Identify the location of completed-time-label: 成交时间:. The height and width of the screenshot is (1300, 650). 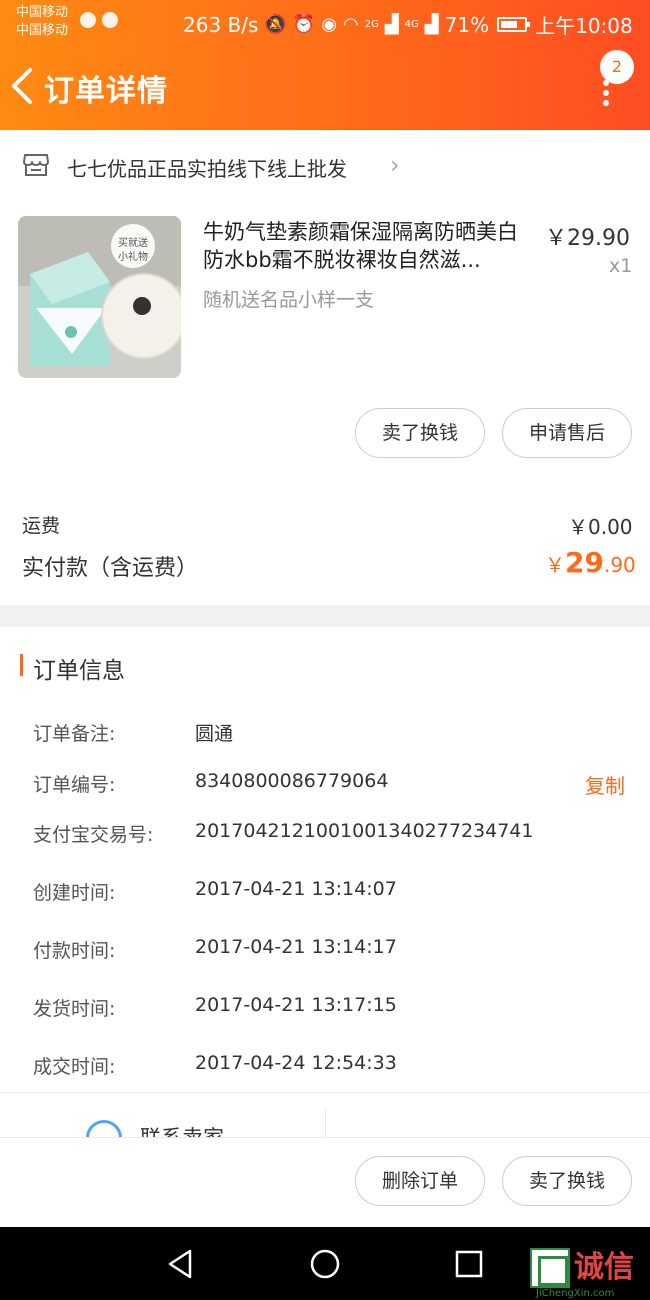
(74, 1067).